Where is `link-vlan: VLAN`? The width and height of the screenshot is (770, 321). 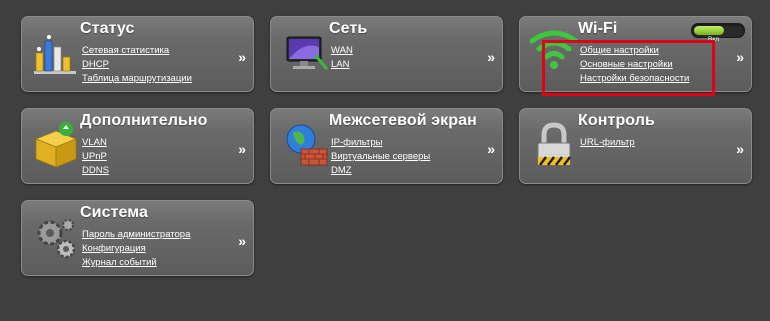
link-vlan: VLAN is located at coordinates (94, 142).